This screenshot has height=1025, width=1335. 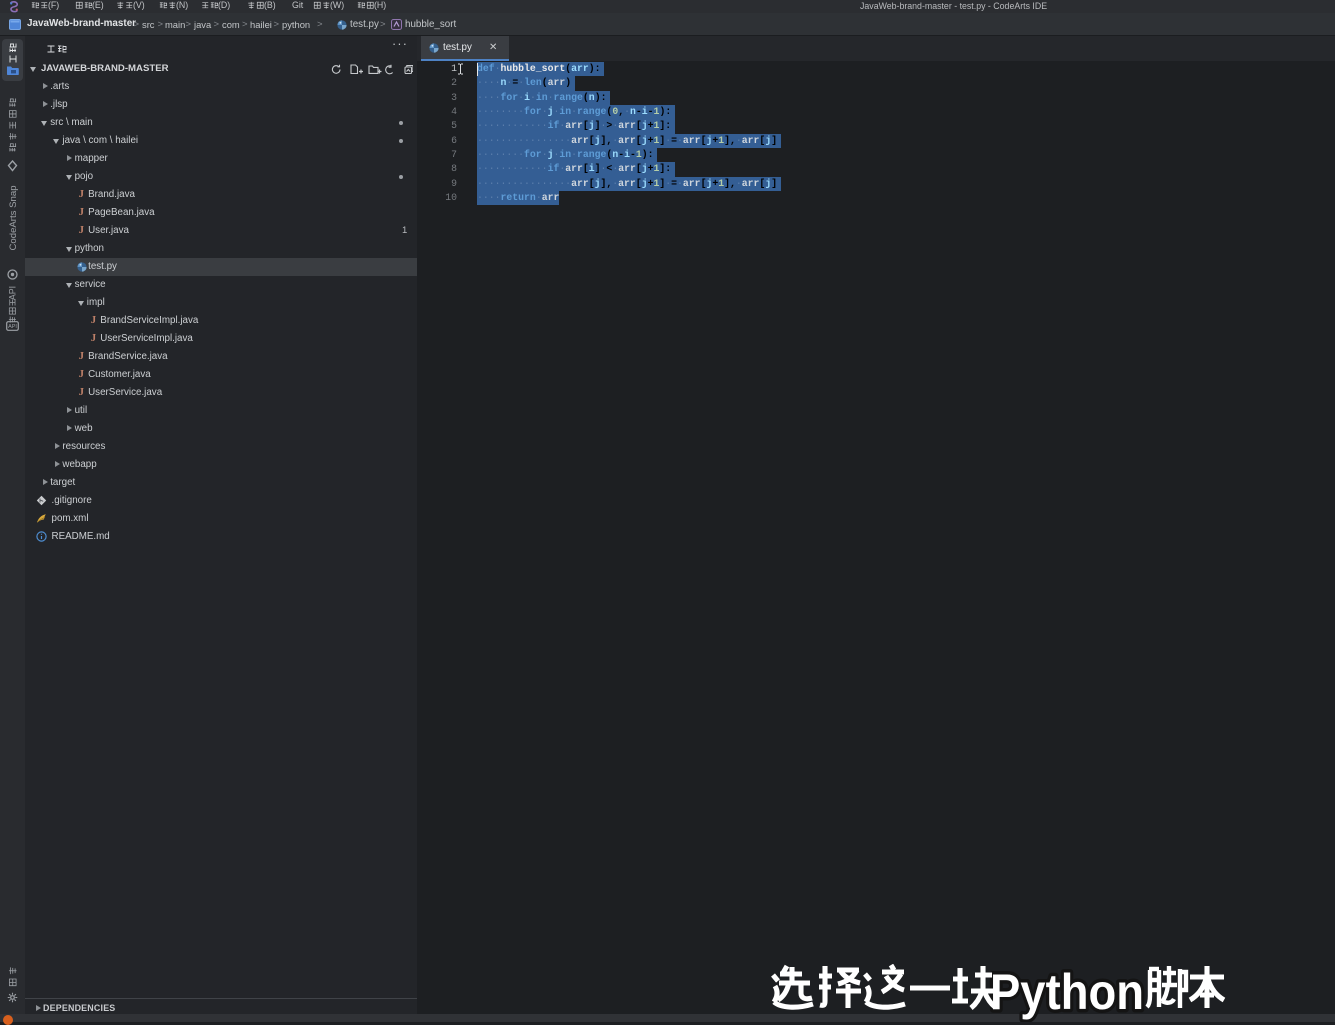 I want to click on svg-text: Python, so click(x=1067, y=992).